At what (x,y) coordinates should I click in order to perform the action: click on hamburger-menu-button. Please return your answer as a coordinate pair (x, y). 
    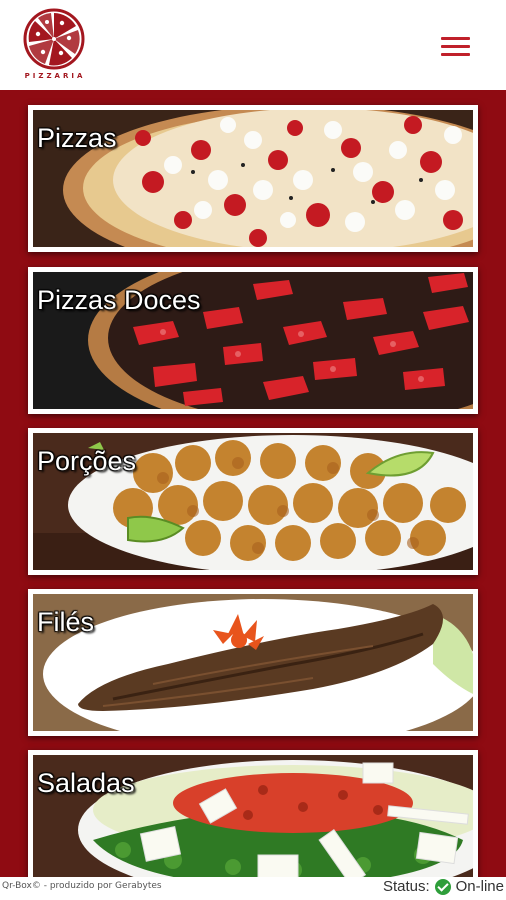
    Looking at the image, I should click on (456, 47).